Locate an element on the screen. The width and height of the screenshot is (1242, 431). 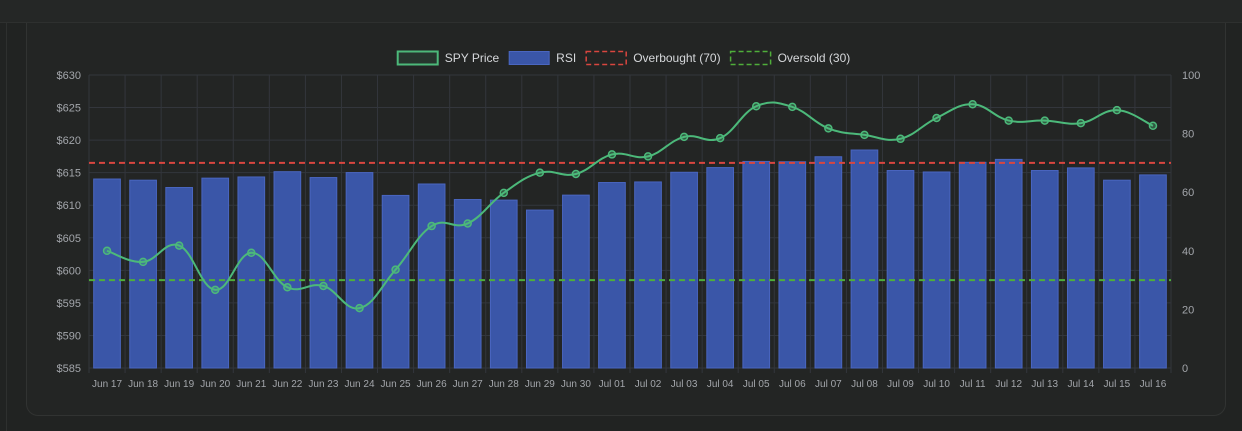
legend-label: Overbought (70) is located at coordinates (676, 58).